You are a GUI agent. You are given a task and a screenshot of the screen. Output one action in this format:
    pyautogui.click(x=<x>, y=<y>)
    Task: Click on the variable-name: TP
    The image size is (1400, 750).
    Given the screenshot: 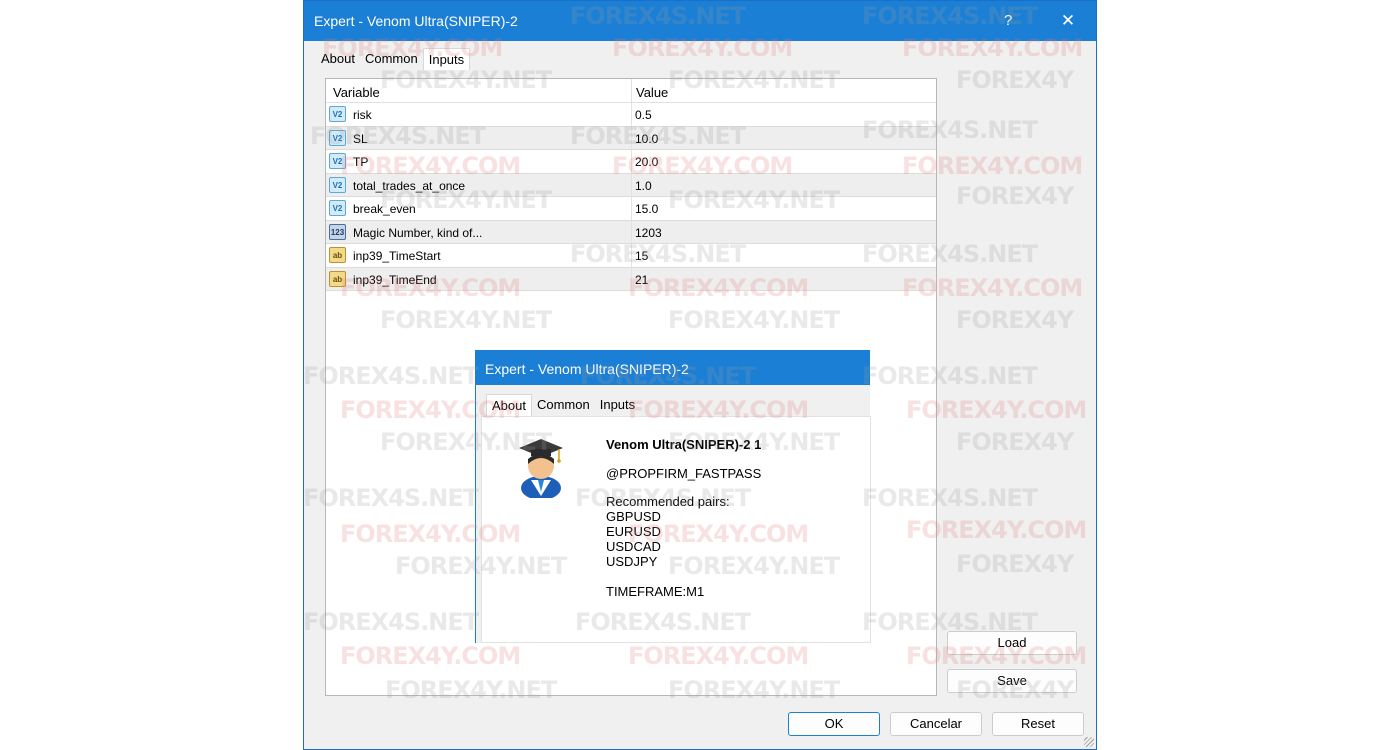 What is the action you would take?
    pyautogui.click(x=361, y=162)
    